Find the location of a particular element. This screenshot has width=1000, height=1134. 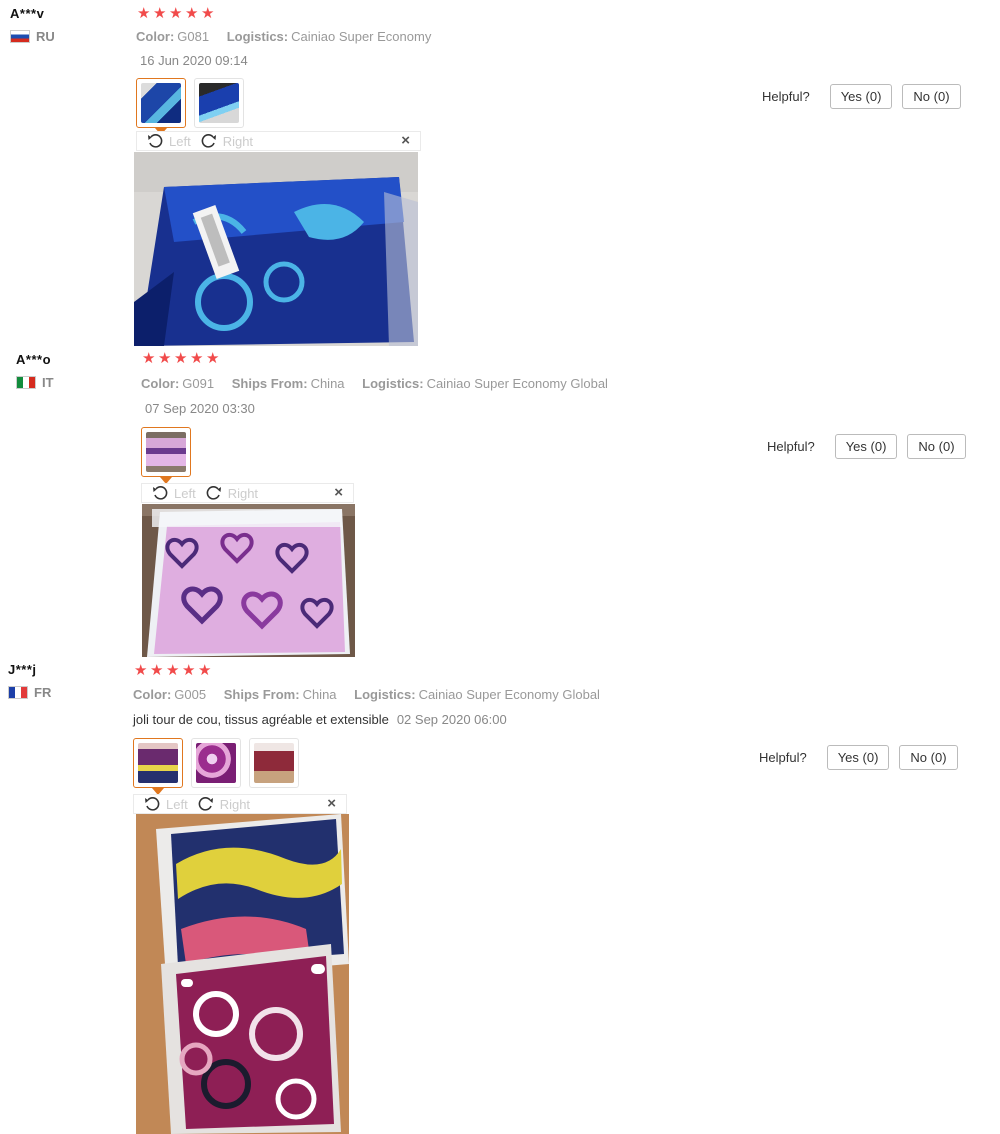

color-value: G081 is located at coordinates (193, 36).